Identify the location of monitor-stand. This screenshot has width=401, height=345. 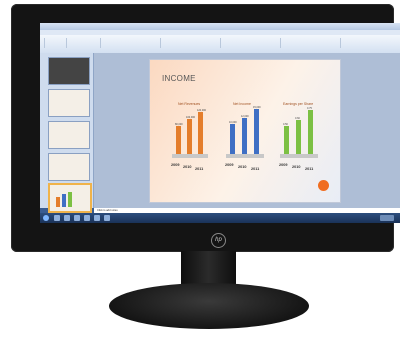
(209, 306).